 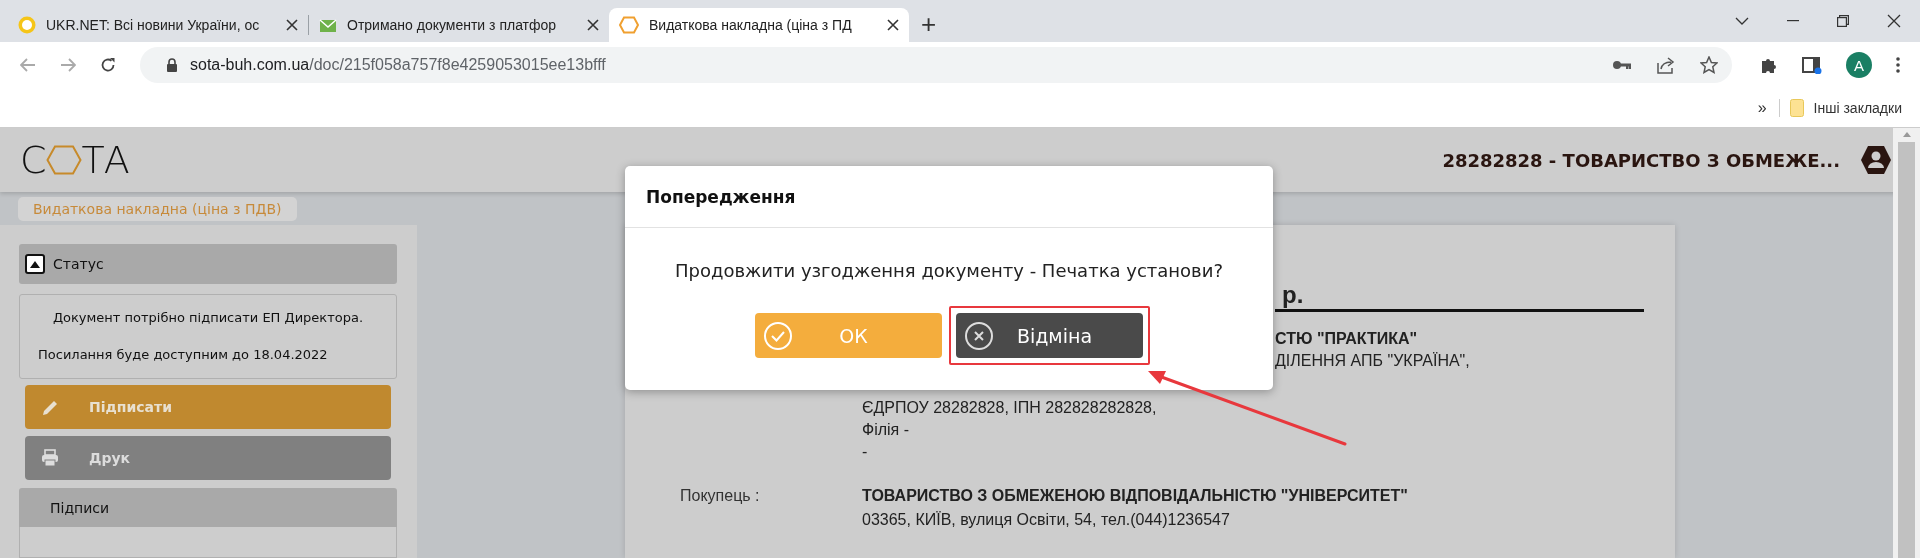 What do you see at coordinates (1906, 343) in the screenshot?
I see `scrollbar` at bounding box center [1906, 343].